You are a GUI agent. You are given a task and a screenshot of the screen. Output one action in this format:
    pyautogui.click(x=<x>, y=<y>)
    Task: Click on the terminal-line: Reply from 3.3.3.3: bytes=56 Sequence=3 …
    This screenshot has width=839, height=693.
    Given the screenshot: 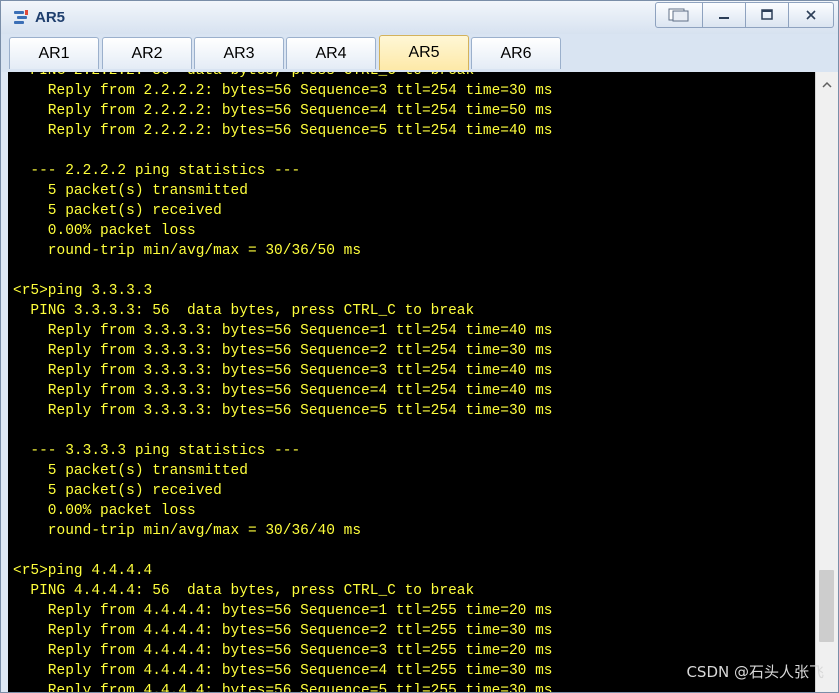 What is the action you would take?
    pyautogui.click(x=283, y=371)
    